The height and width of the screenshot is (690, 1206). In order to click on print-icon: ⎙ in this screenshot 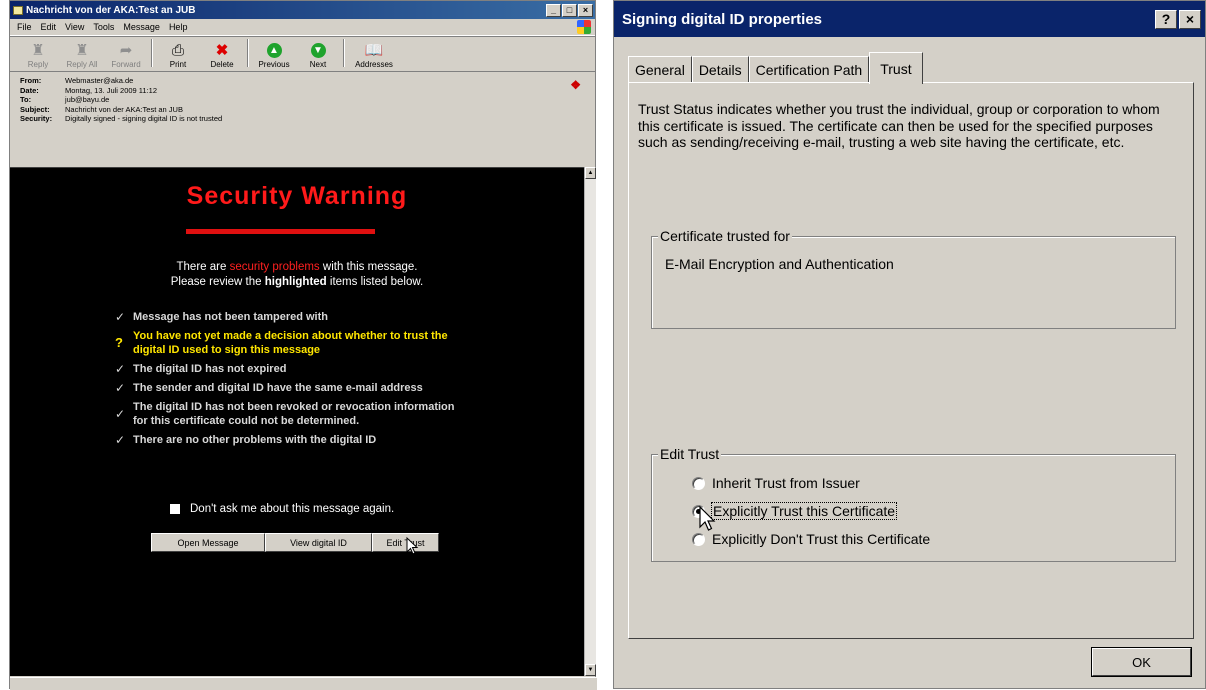, I will do `click(177, 50)`.